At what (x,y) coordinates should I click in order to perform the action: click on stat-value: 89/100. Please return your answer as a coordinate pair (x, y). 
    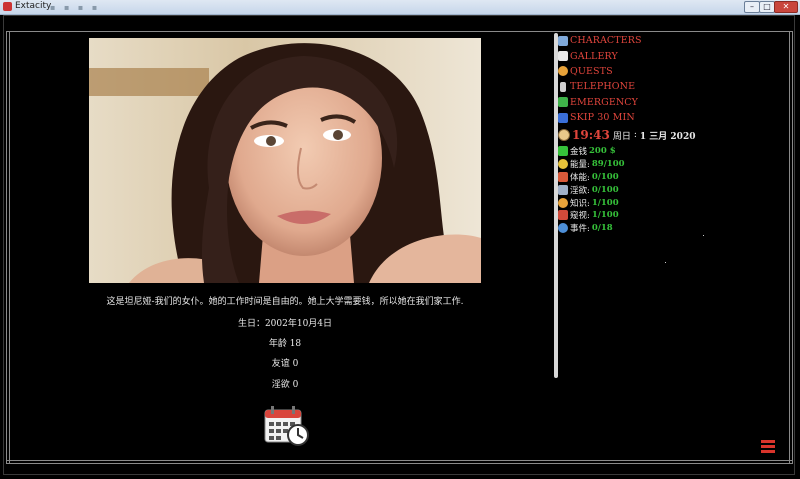
    Looking at the image, I should click on (608, 164).